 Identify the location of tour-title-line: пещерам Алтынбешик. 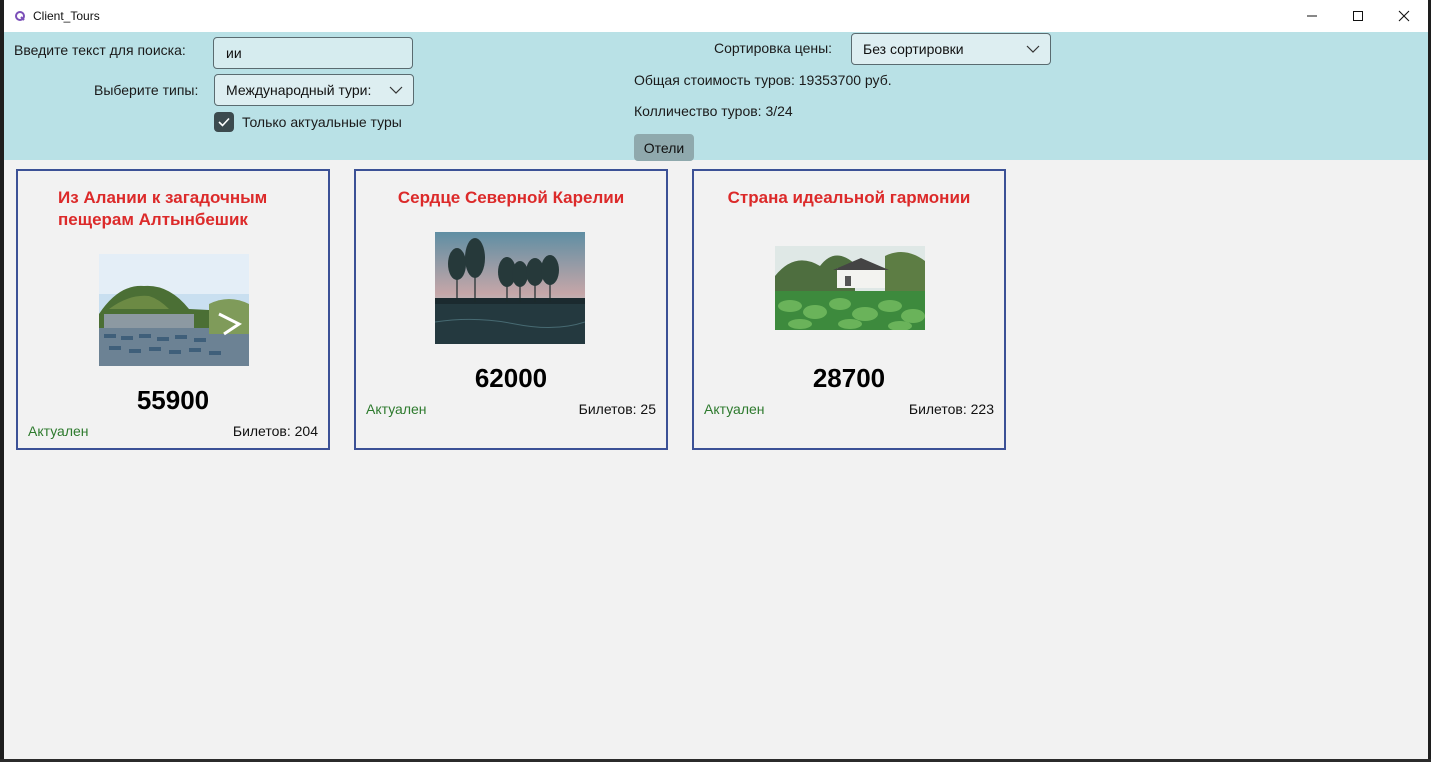
(153, 219).